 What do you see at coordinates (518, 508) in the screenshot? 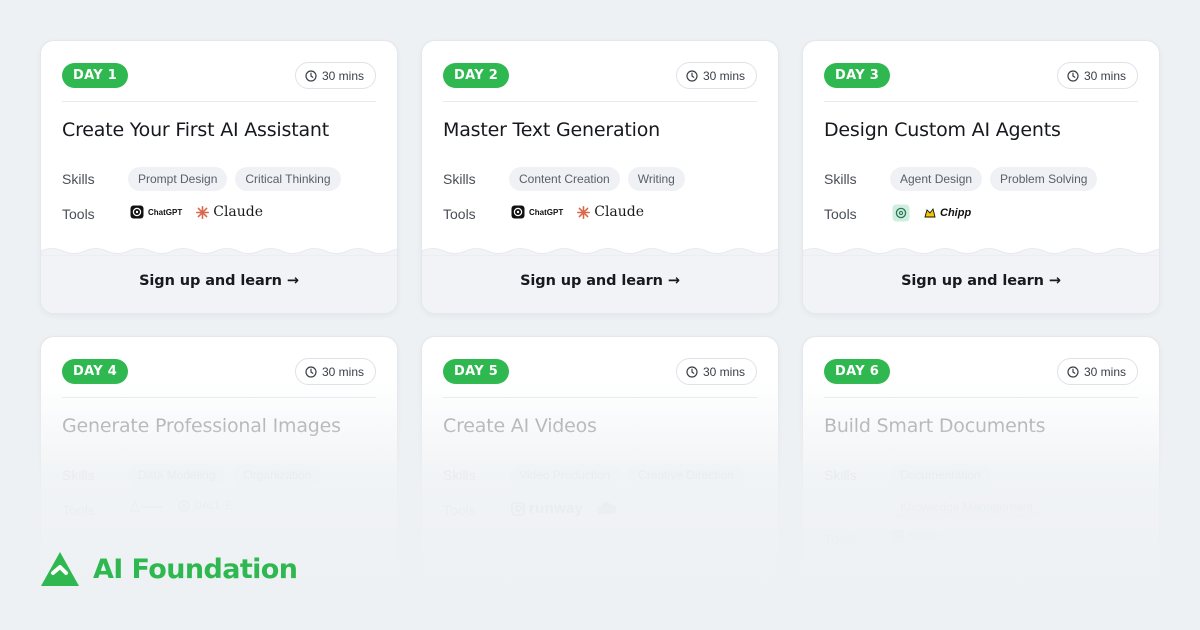
I see `runway-icon` at bounding box center [518, 508].